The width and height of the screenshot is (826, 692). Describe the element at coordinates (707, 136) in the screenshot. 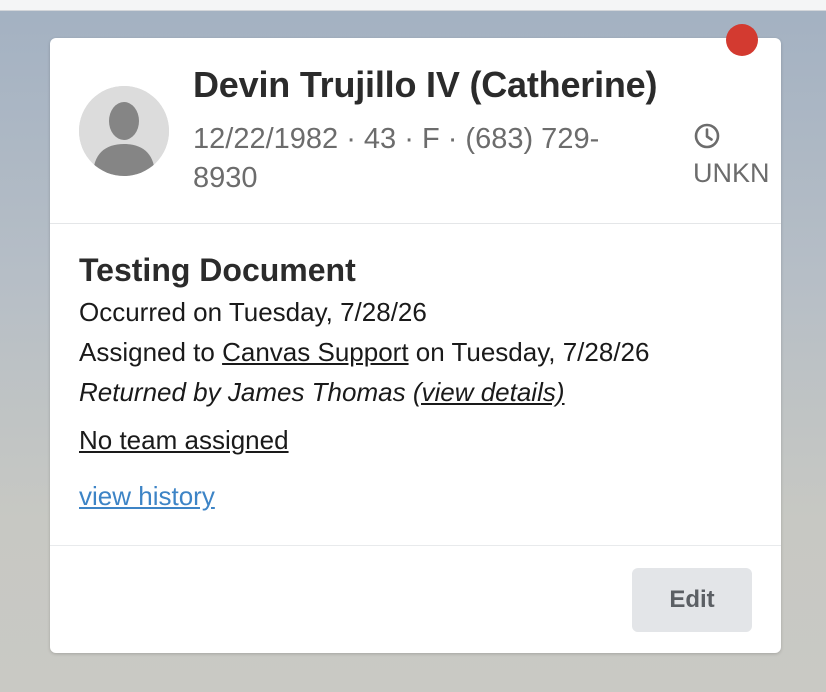

I see `clock-icon` at that location.